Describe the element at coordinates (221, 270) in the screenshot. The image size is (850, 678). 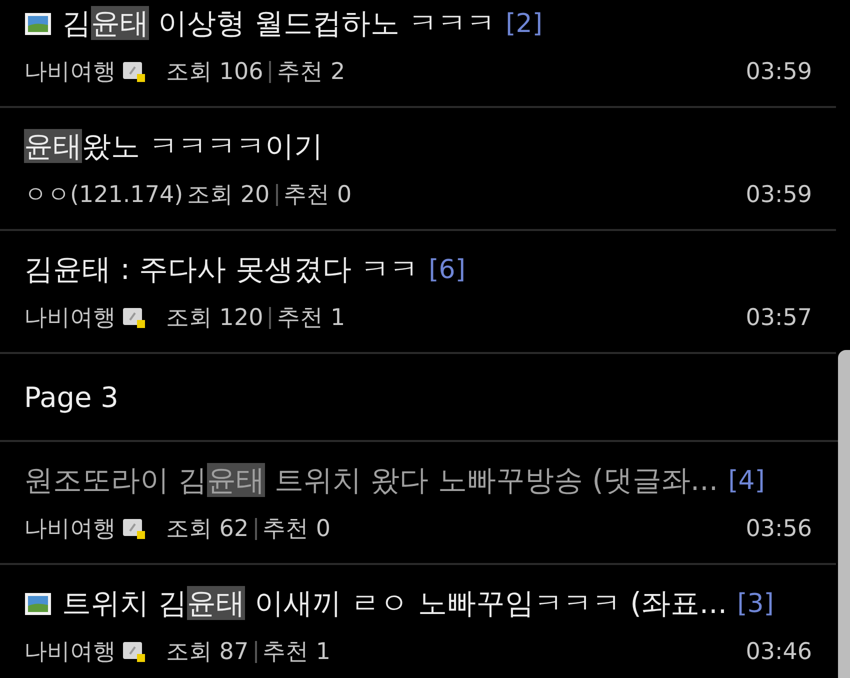
I see `post-title: 김윤태 : 주다사 못생겼다 ㅋㅋ` at that location.